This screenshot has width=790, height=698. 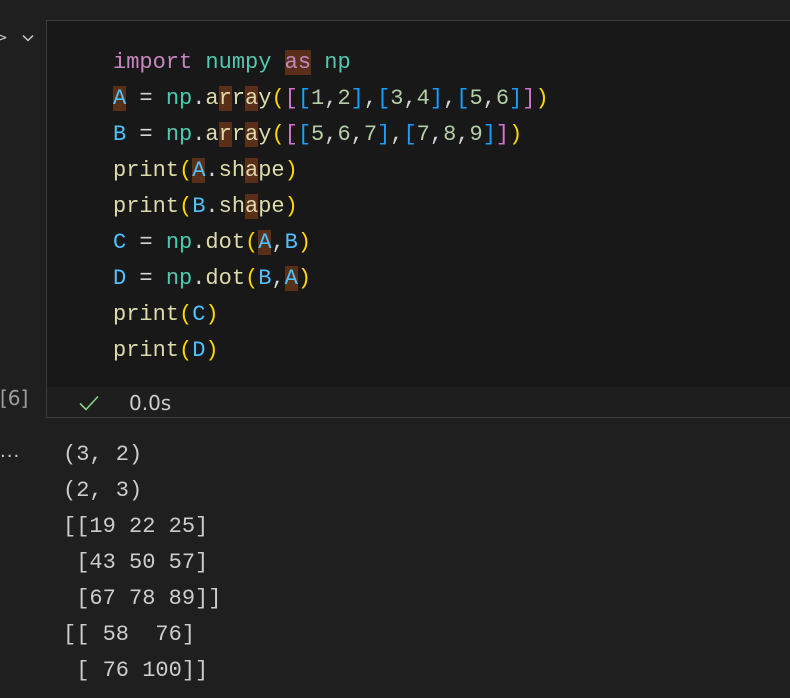 I want to click on code-line: print(B.shape), so click(x=331, y=207).